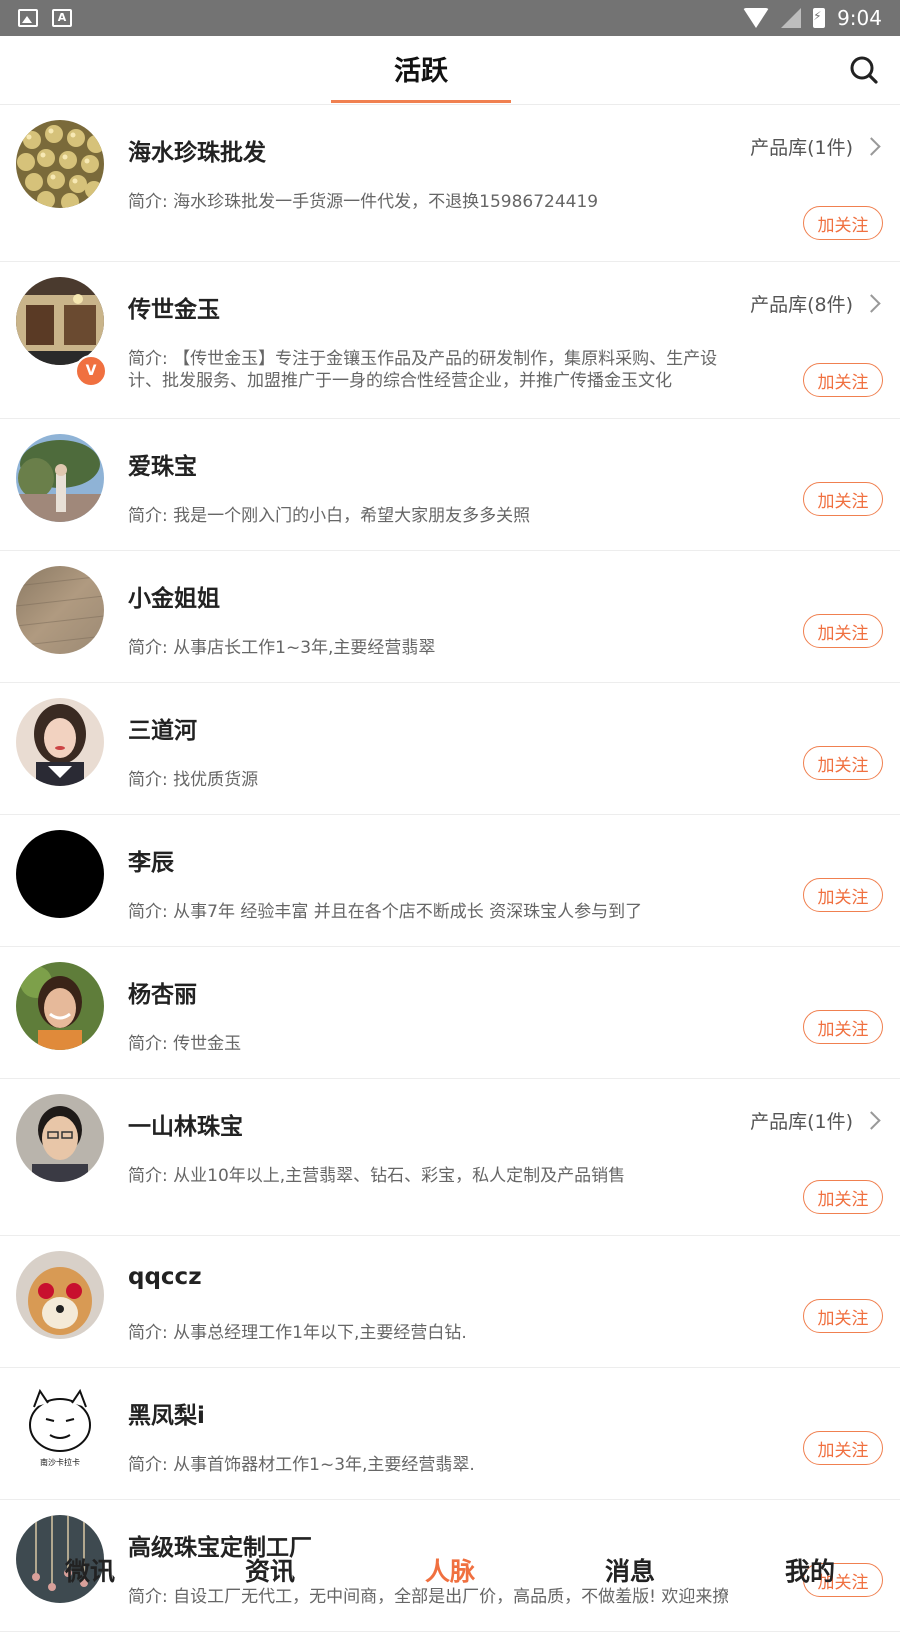 The width and height of the screenshot is (900, 1632). Describe the element at coordinates (791, 18) in the screenshot. I see `cell-signal-icon` at that location.